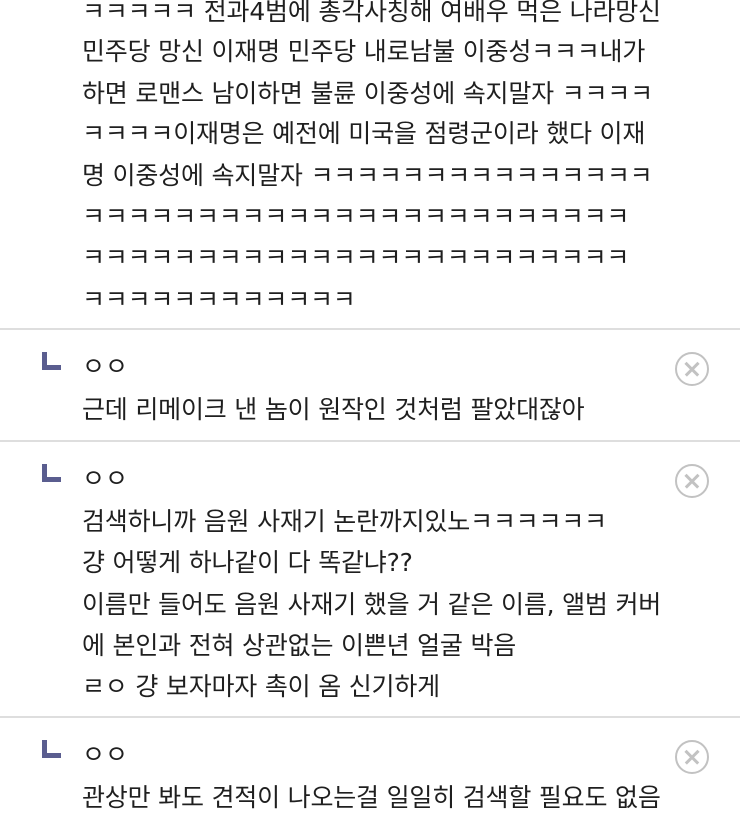 The height and width of the screenshot is (815, 740). What do you see at coordinates (219, 299) in the screenshot?
I see `comment-text-line: ㅋㅋㅋㅋㅋㅋㅋㅋㅋㅋㅋㅋ` at bounding box center [219, 299].